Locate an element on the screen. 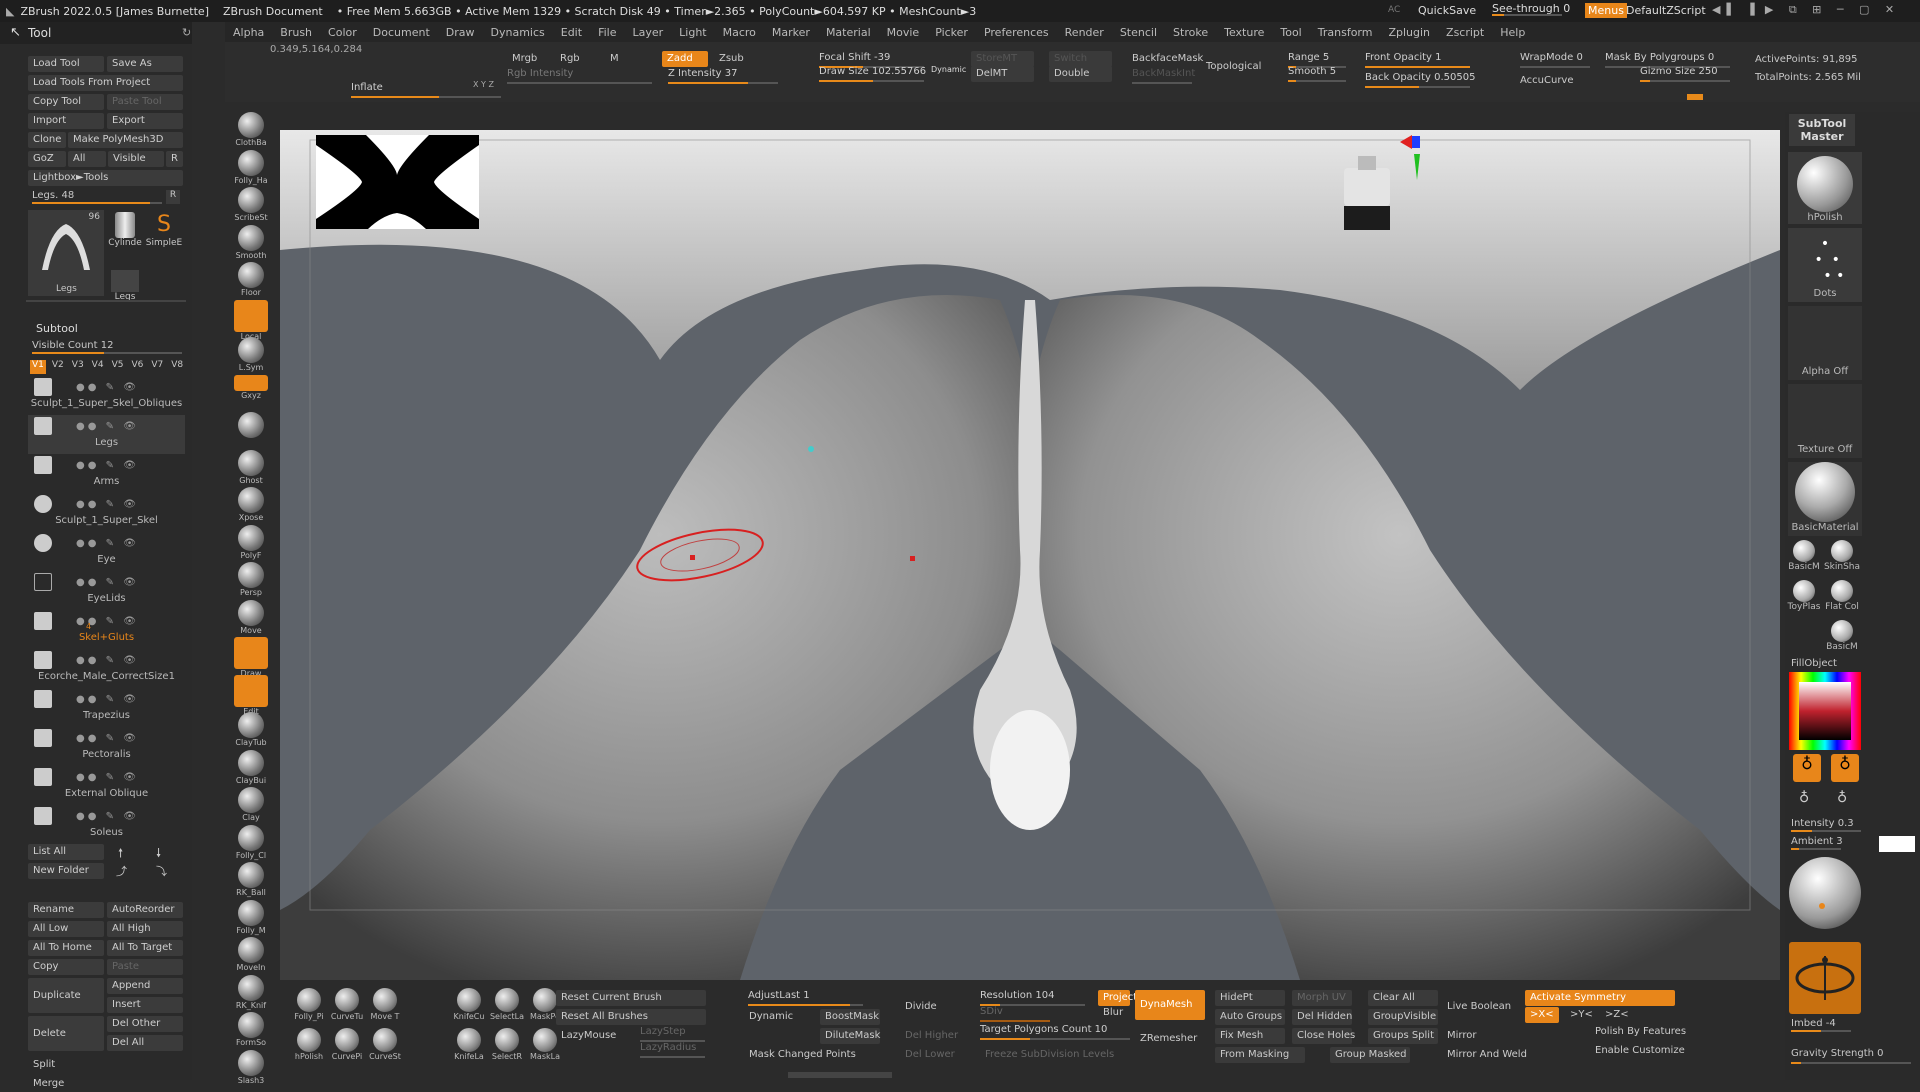 The width and height of the screenshot is (1920, 1092). wrapmode-slider: WrapMode 0 is located at coordinates (1555, 60).